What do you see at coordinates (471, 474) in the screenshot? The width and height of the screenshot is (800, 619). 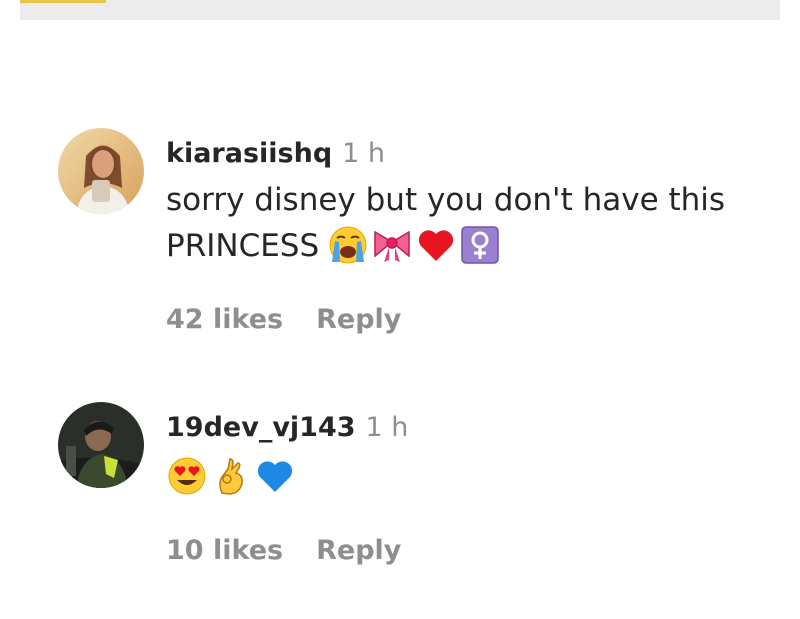 I see `comment-text` at bounding box center [471, 474].